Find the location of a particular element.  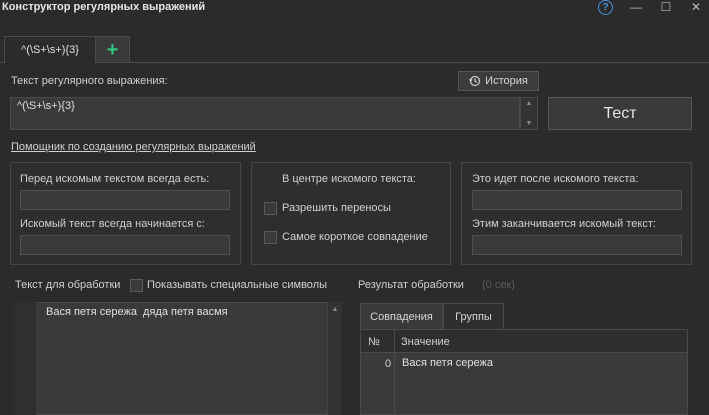

tab-matches: Совпадения is located at coordinates (401, 316).